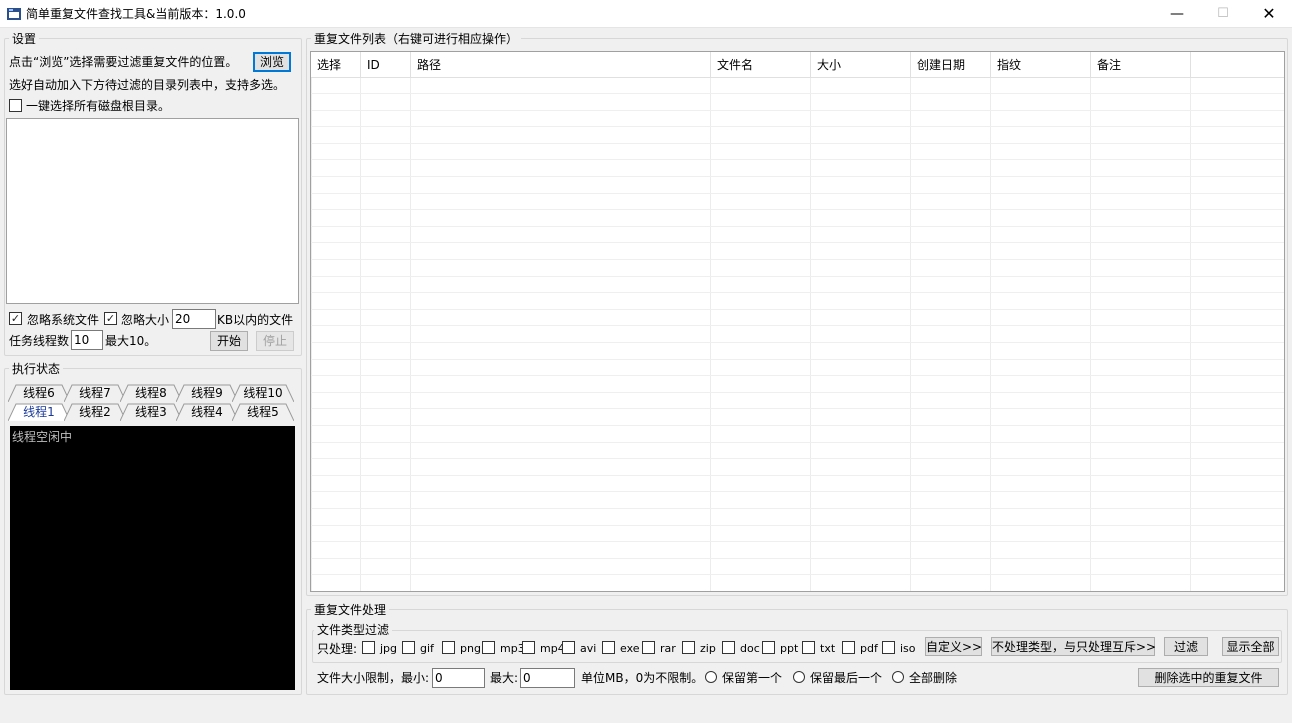  What do you see at coordinates (1223, 14) in the screenshot?
I see `maximize-button: ☐` at bounding box center [1223, 14].